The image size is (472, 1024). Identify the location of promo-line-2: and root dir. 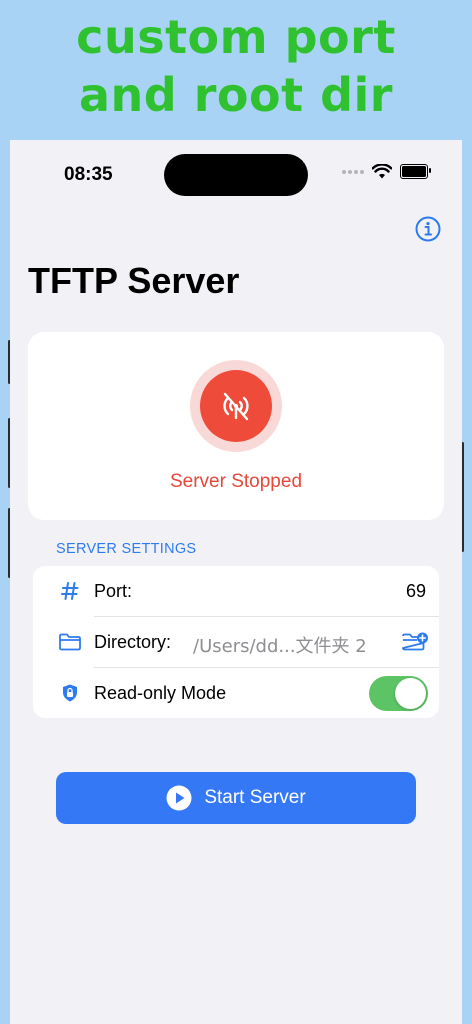
(235, 95).